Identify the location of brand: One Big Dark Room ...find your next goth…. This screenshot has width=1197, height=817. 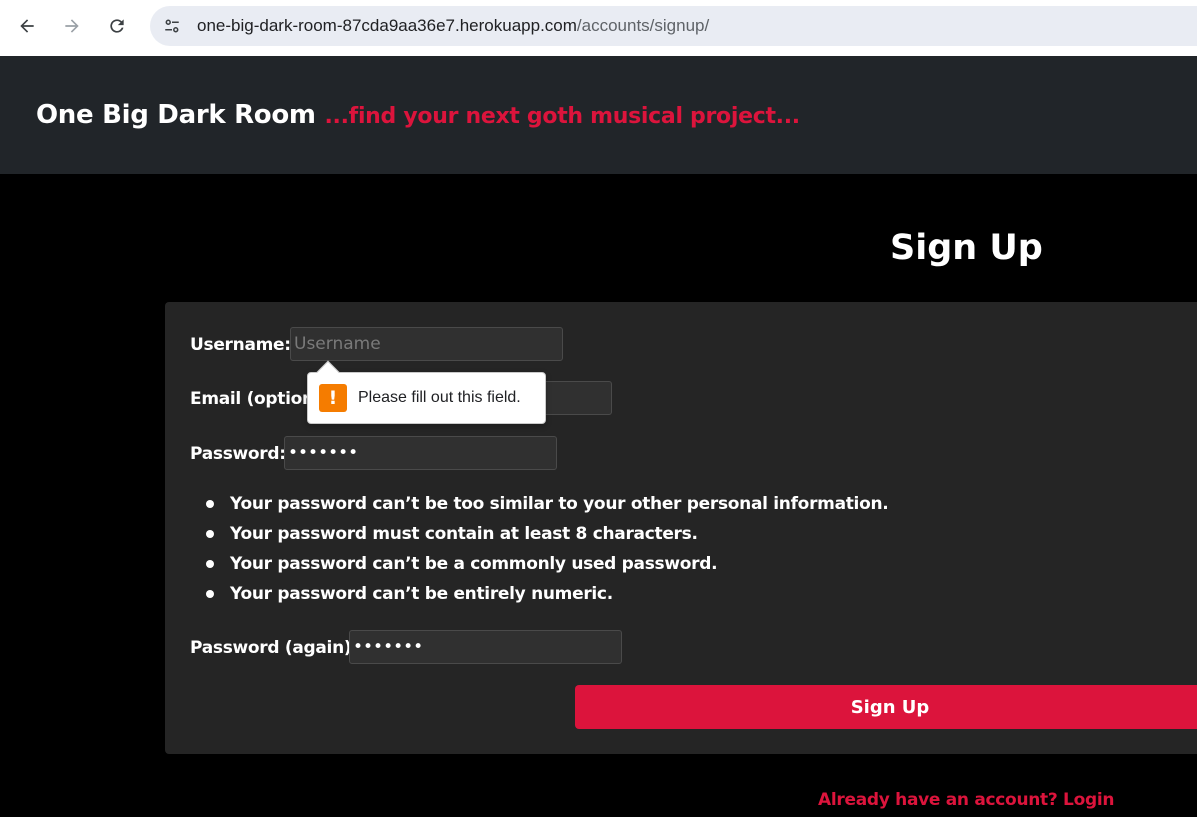
(418, 115).